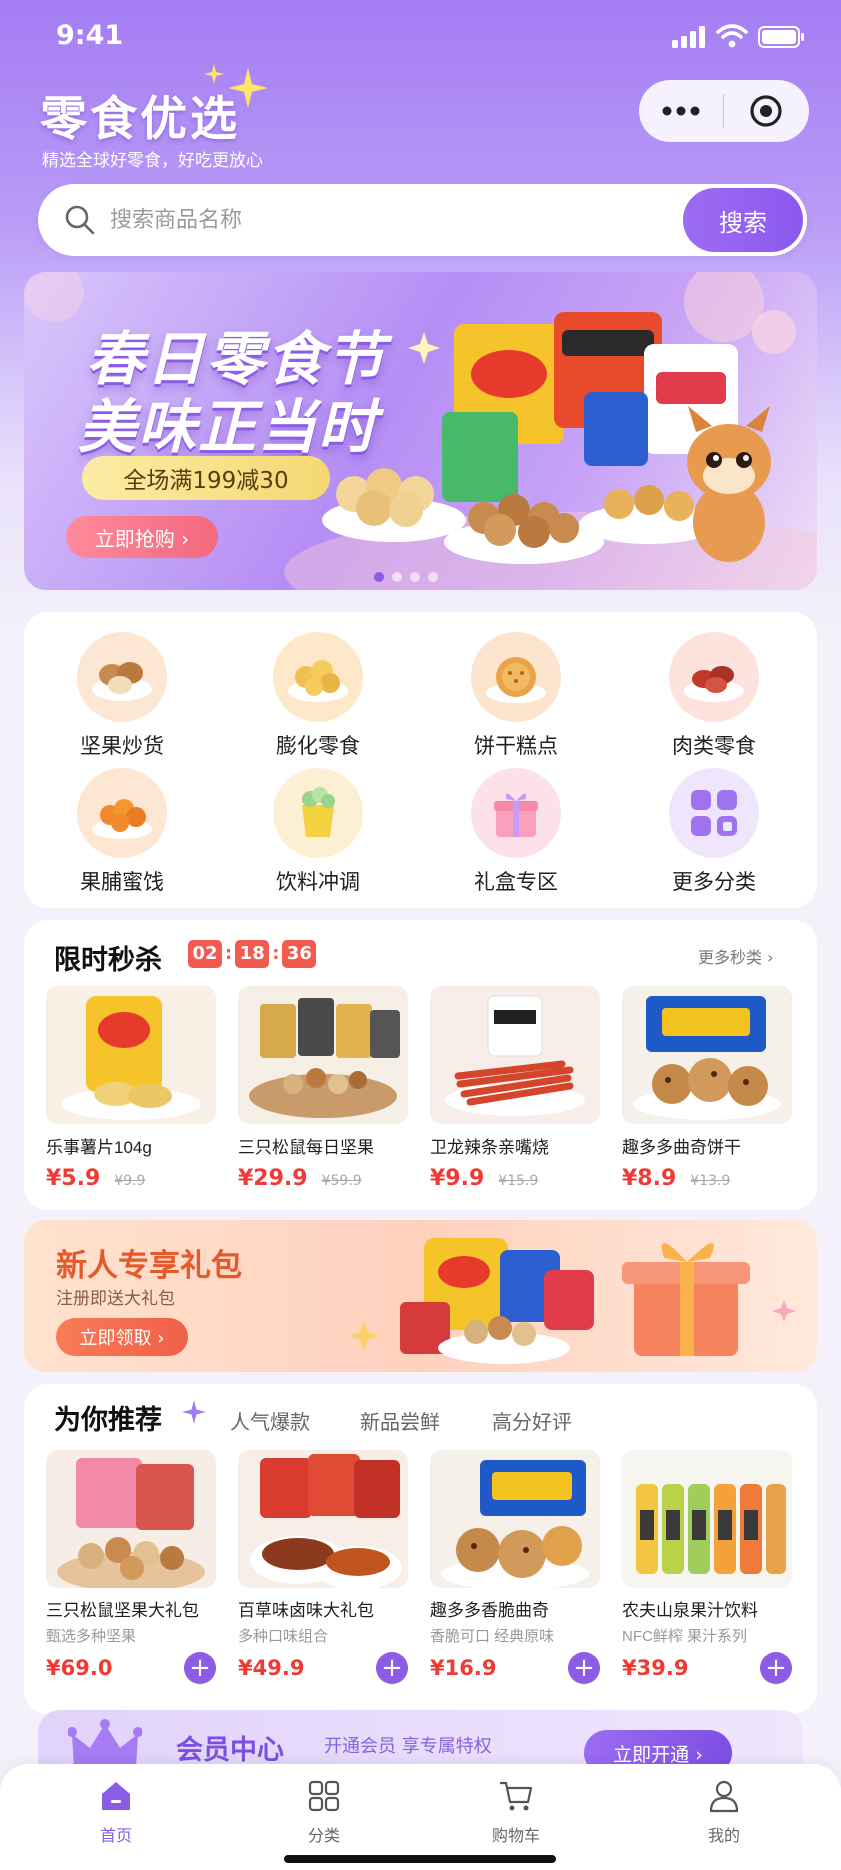  What do you see at coordinates (736, 956) in the screenshot?
I see `flash-sale-more-link: 更多秒类 ›` at bounding box center [736, 956].